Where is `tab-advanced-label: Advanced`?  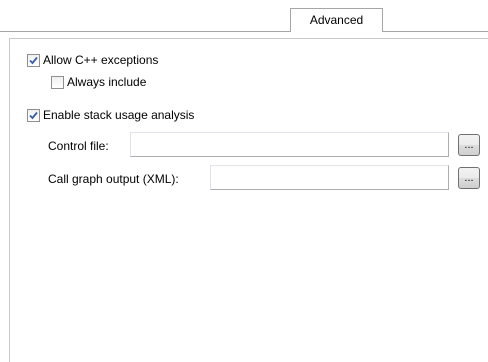
tab-advanced-label: Advanced is located at coordinates (336, 20).